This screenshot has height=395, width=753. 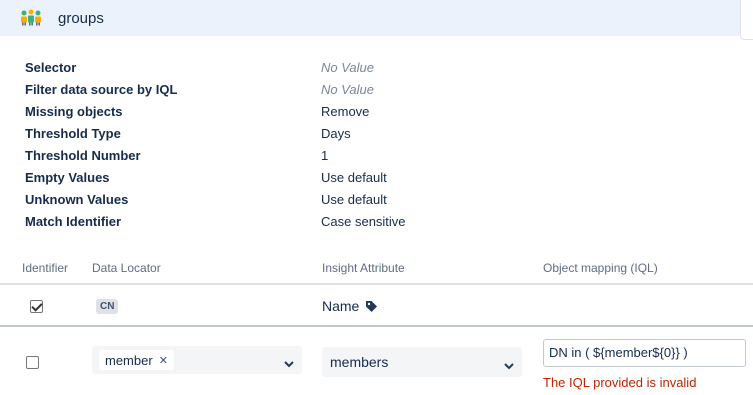 I want to click on property-value: Remove, so click(x=345, y=111).